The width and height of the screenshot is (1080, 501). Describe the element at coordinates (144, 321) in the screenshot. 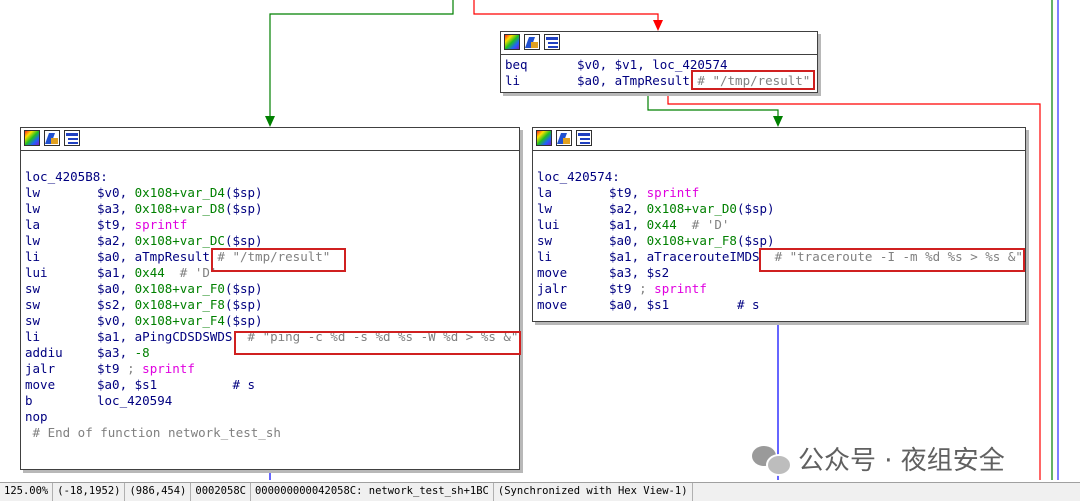

I see `asm-line: sw $v0, 0x108+var_F4($sp)` at that location.